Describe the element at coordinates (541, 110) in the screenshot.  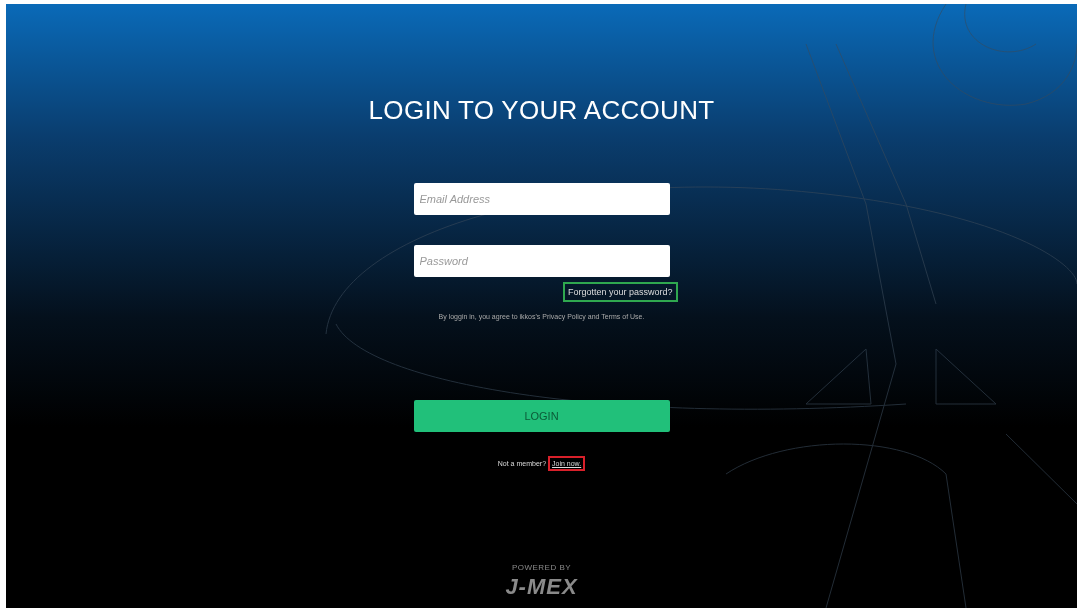
I see `page-title: LOGIN TO YOUR ACCOUNT` at that location.